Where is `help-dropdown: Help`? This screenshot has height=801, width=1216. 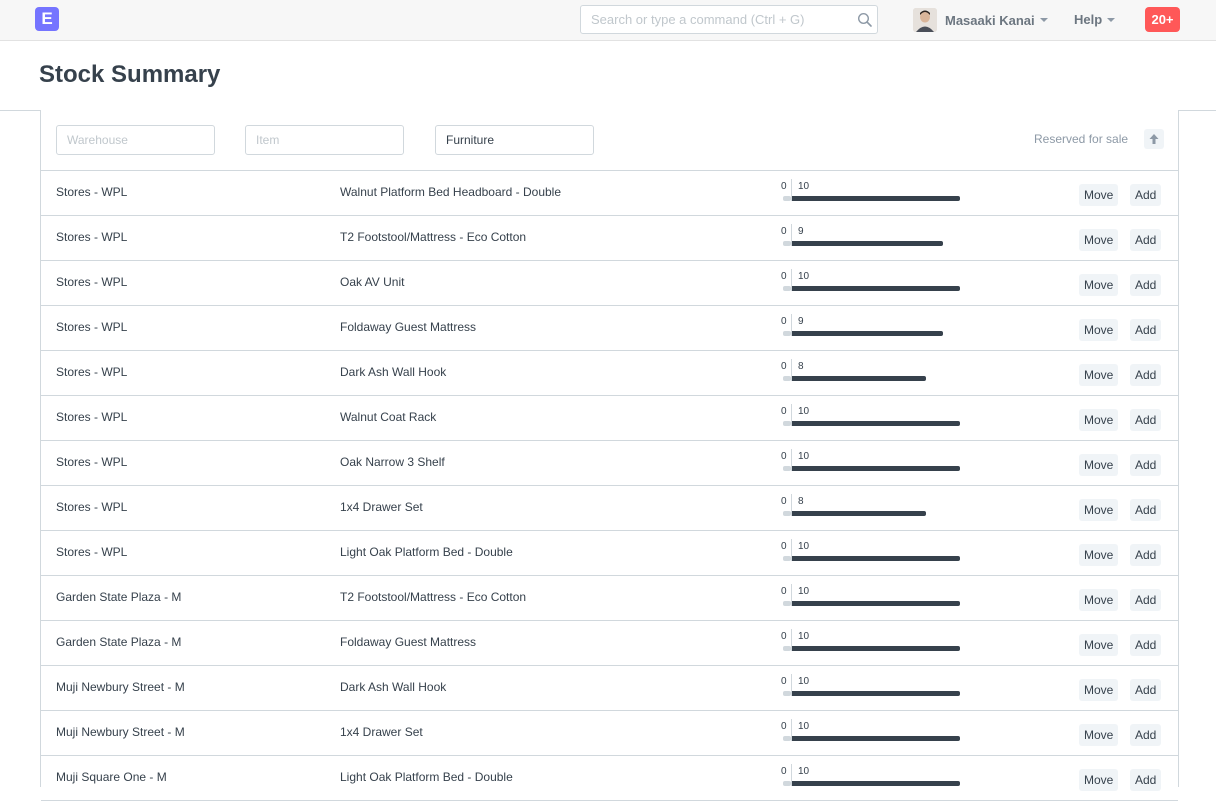
help-dropdown: Help is located at coordinates (1095, 19).